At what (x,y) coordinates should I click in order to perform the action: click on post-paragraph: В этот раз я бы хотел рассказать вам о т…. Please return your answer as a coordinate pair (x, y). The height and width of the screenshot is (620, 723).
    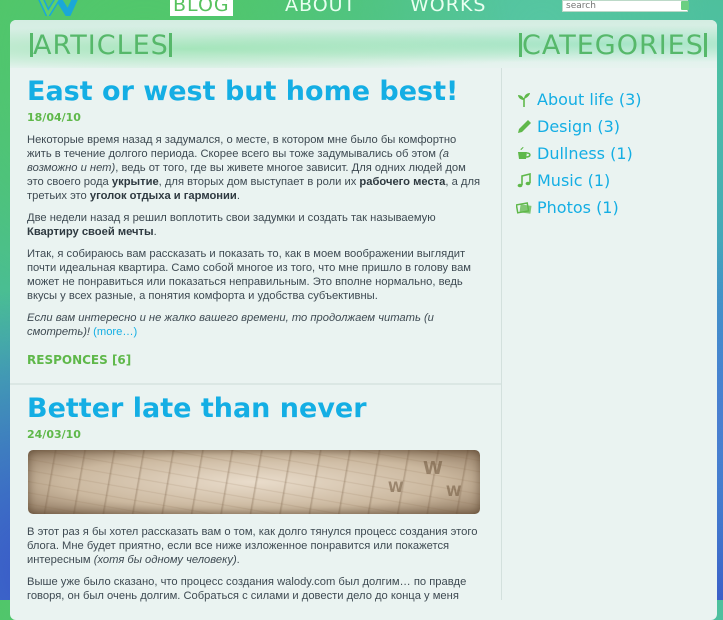
    Looking at the image, I should click on (255, 546).